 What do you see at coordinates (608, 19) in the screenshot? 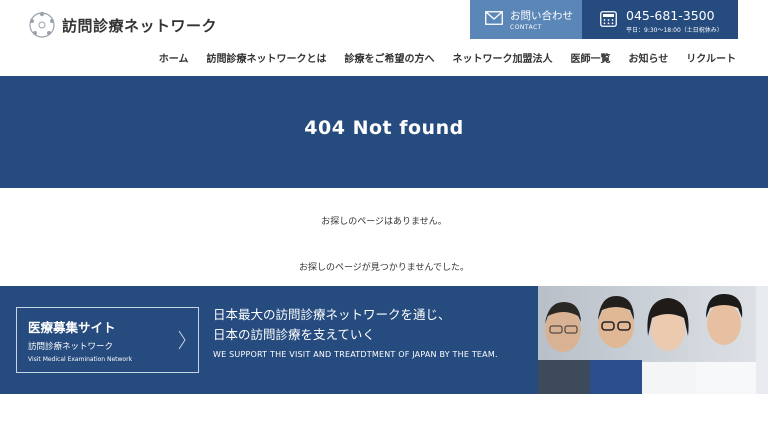
I see `phone-icon` at bounding box center [608, 19].